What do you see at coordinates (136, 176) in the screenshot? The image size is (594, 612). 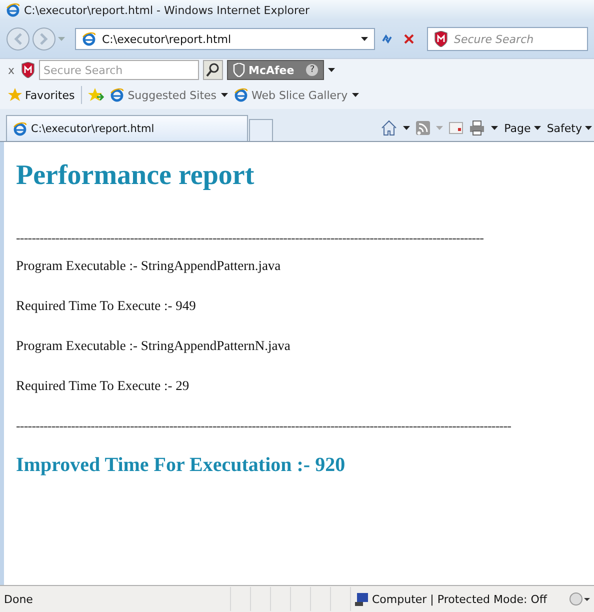 I see `page-heading: Performance report` at bounding box center [136, 176].